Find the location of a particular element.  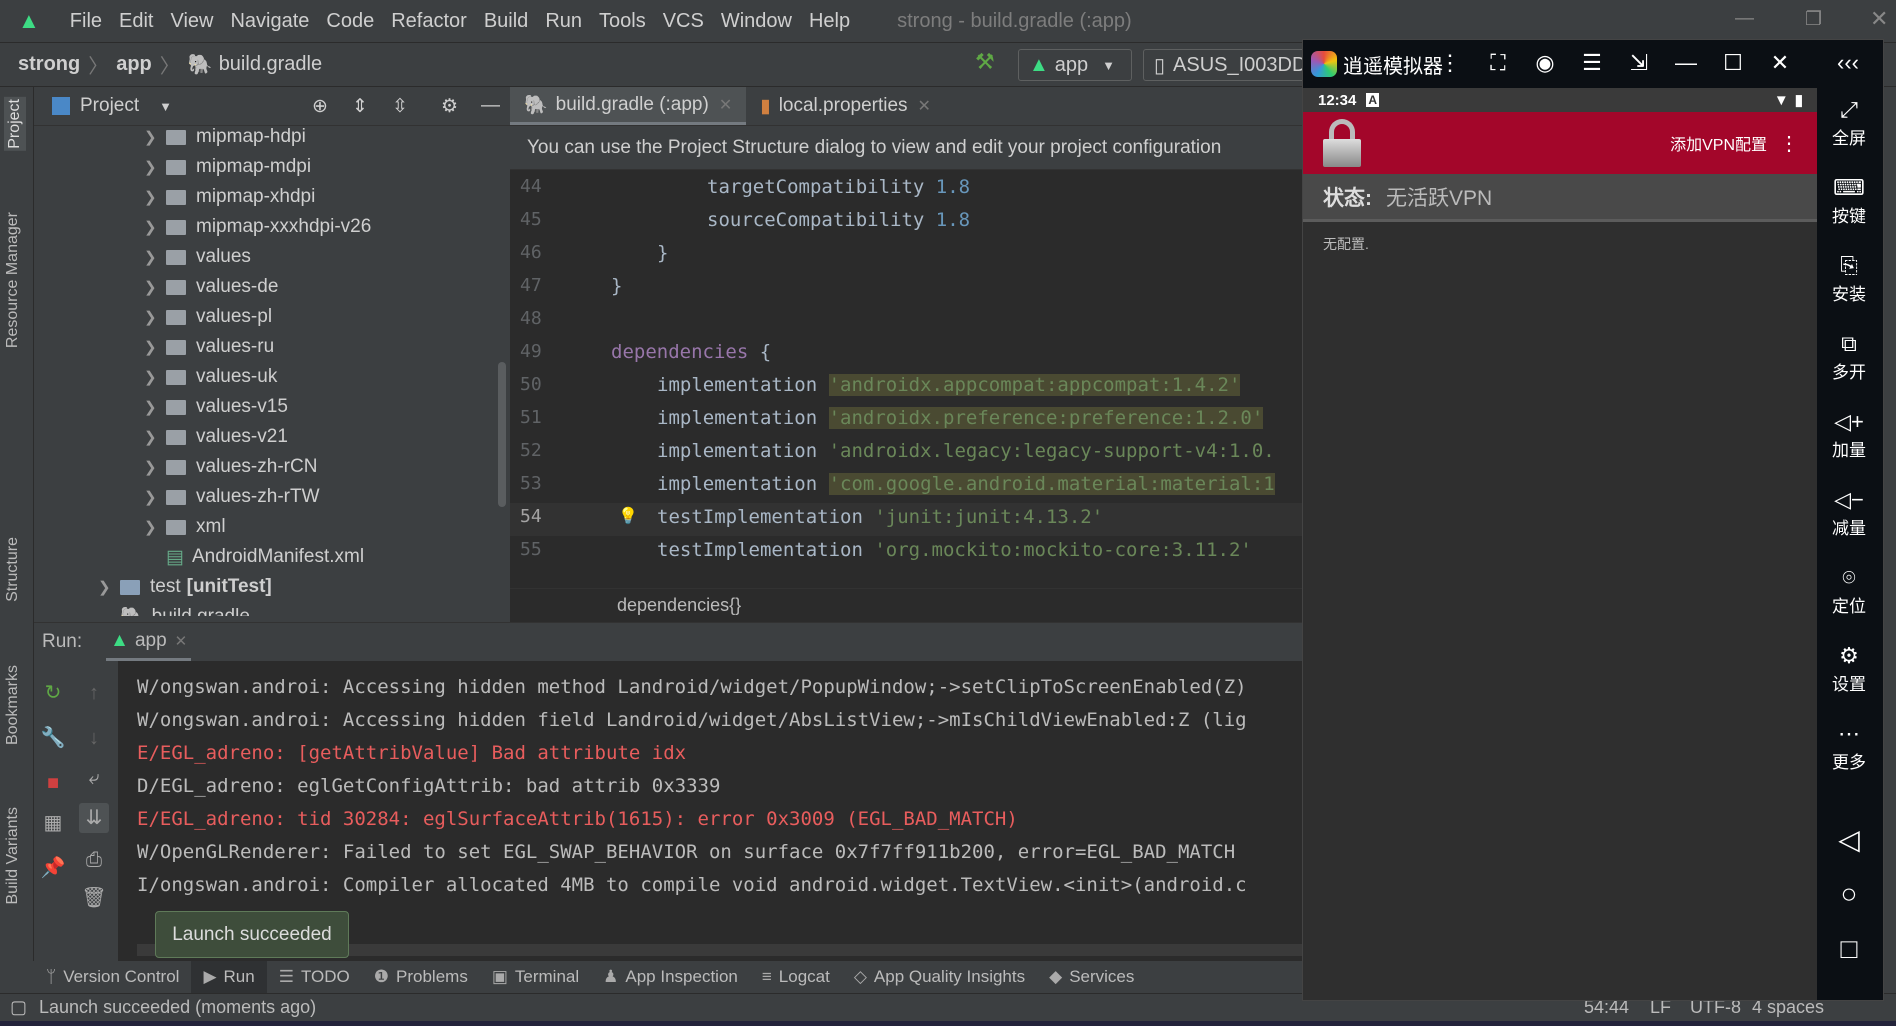

layout-icon: ▦ is located at coordinates (53, 823).